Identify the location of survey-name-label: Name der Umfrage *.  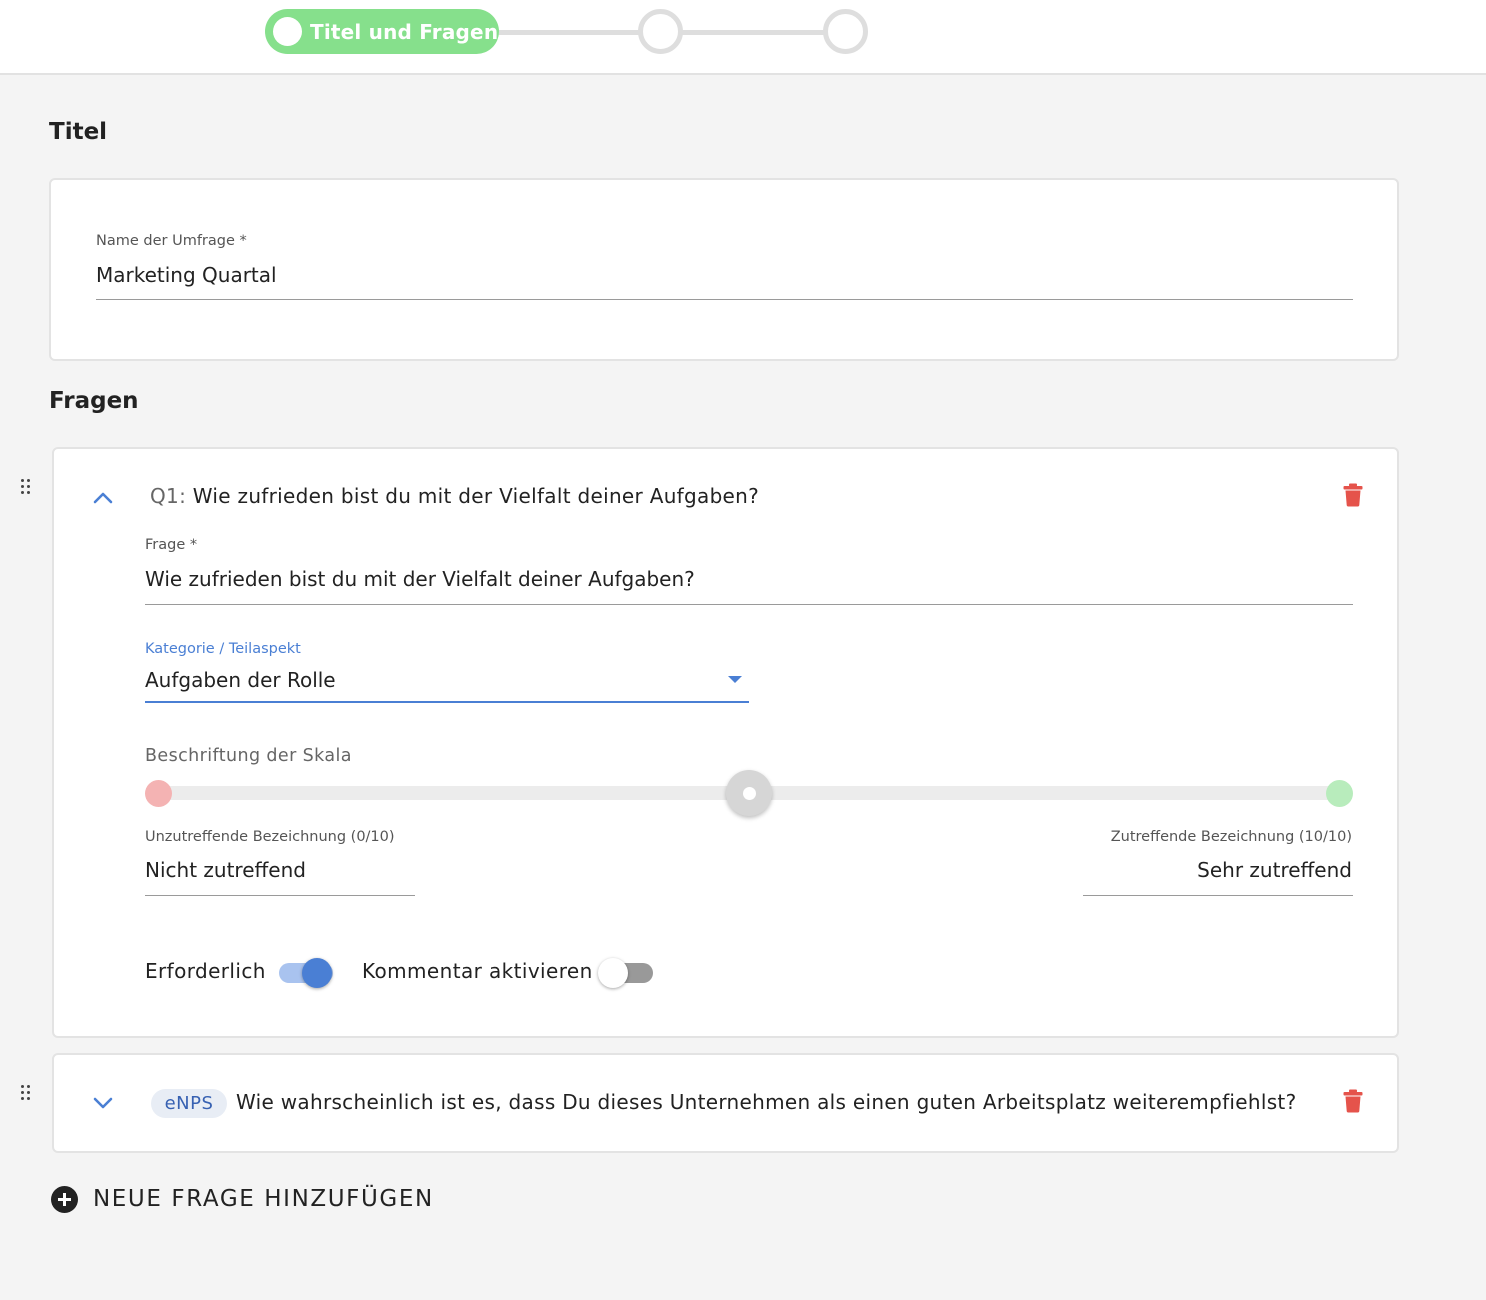
(171, 241).